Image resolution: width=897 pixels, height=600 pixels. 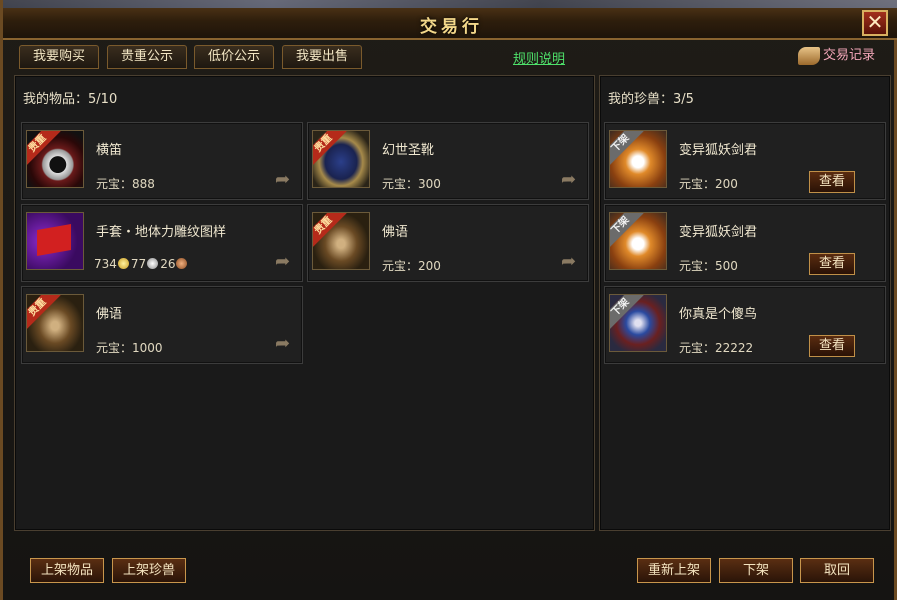 What do you see at coordinates (67, 570) in the screenshot?
I see `list-item-button: 上架物品` at bounding box center [67, 570].